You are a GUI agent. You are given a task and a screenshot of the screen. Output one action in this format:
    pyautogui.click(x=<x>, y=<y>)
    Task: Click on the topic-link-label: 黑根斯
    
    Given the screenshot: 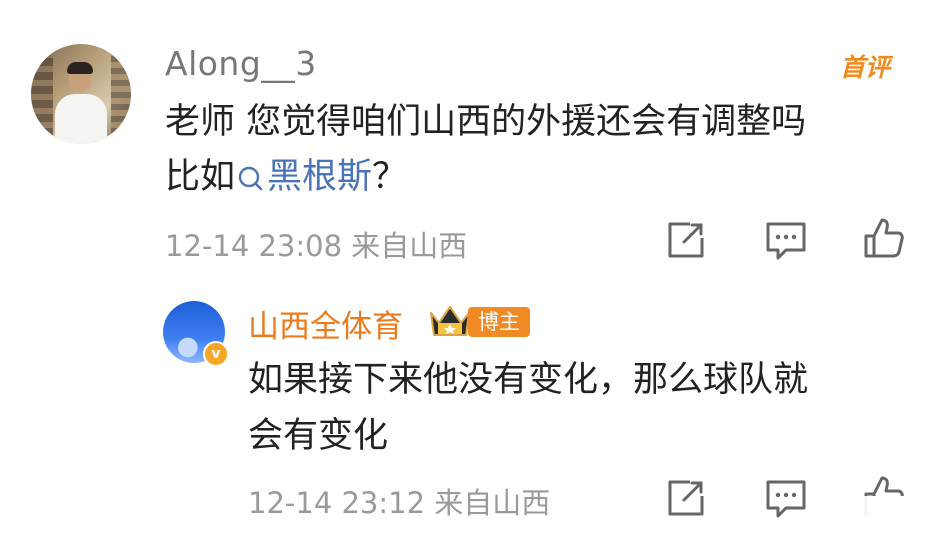 What is the action you would take?
    pyautogui.click(x=319, y=177)
    